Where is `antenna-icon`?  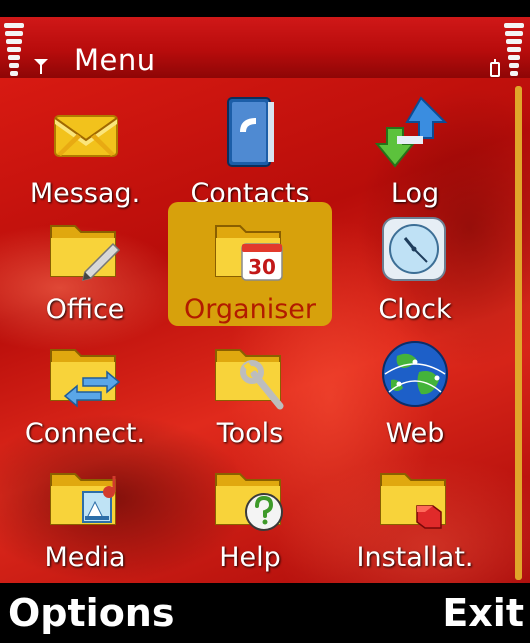 antenna-icon is located at coordinates (41, 67).